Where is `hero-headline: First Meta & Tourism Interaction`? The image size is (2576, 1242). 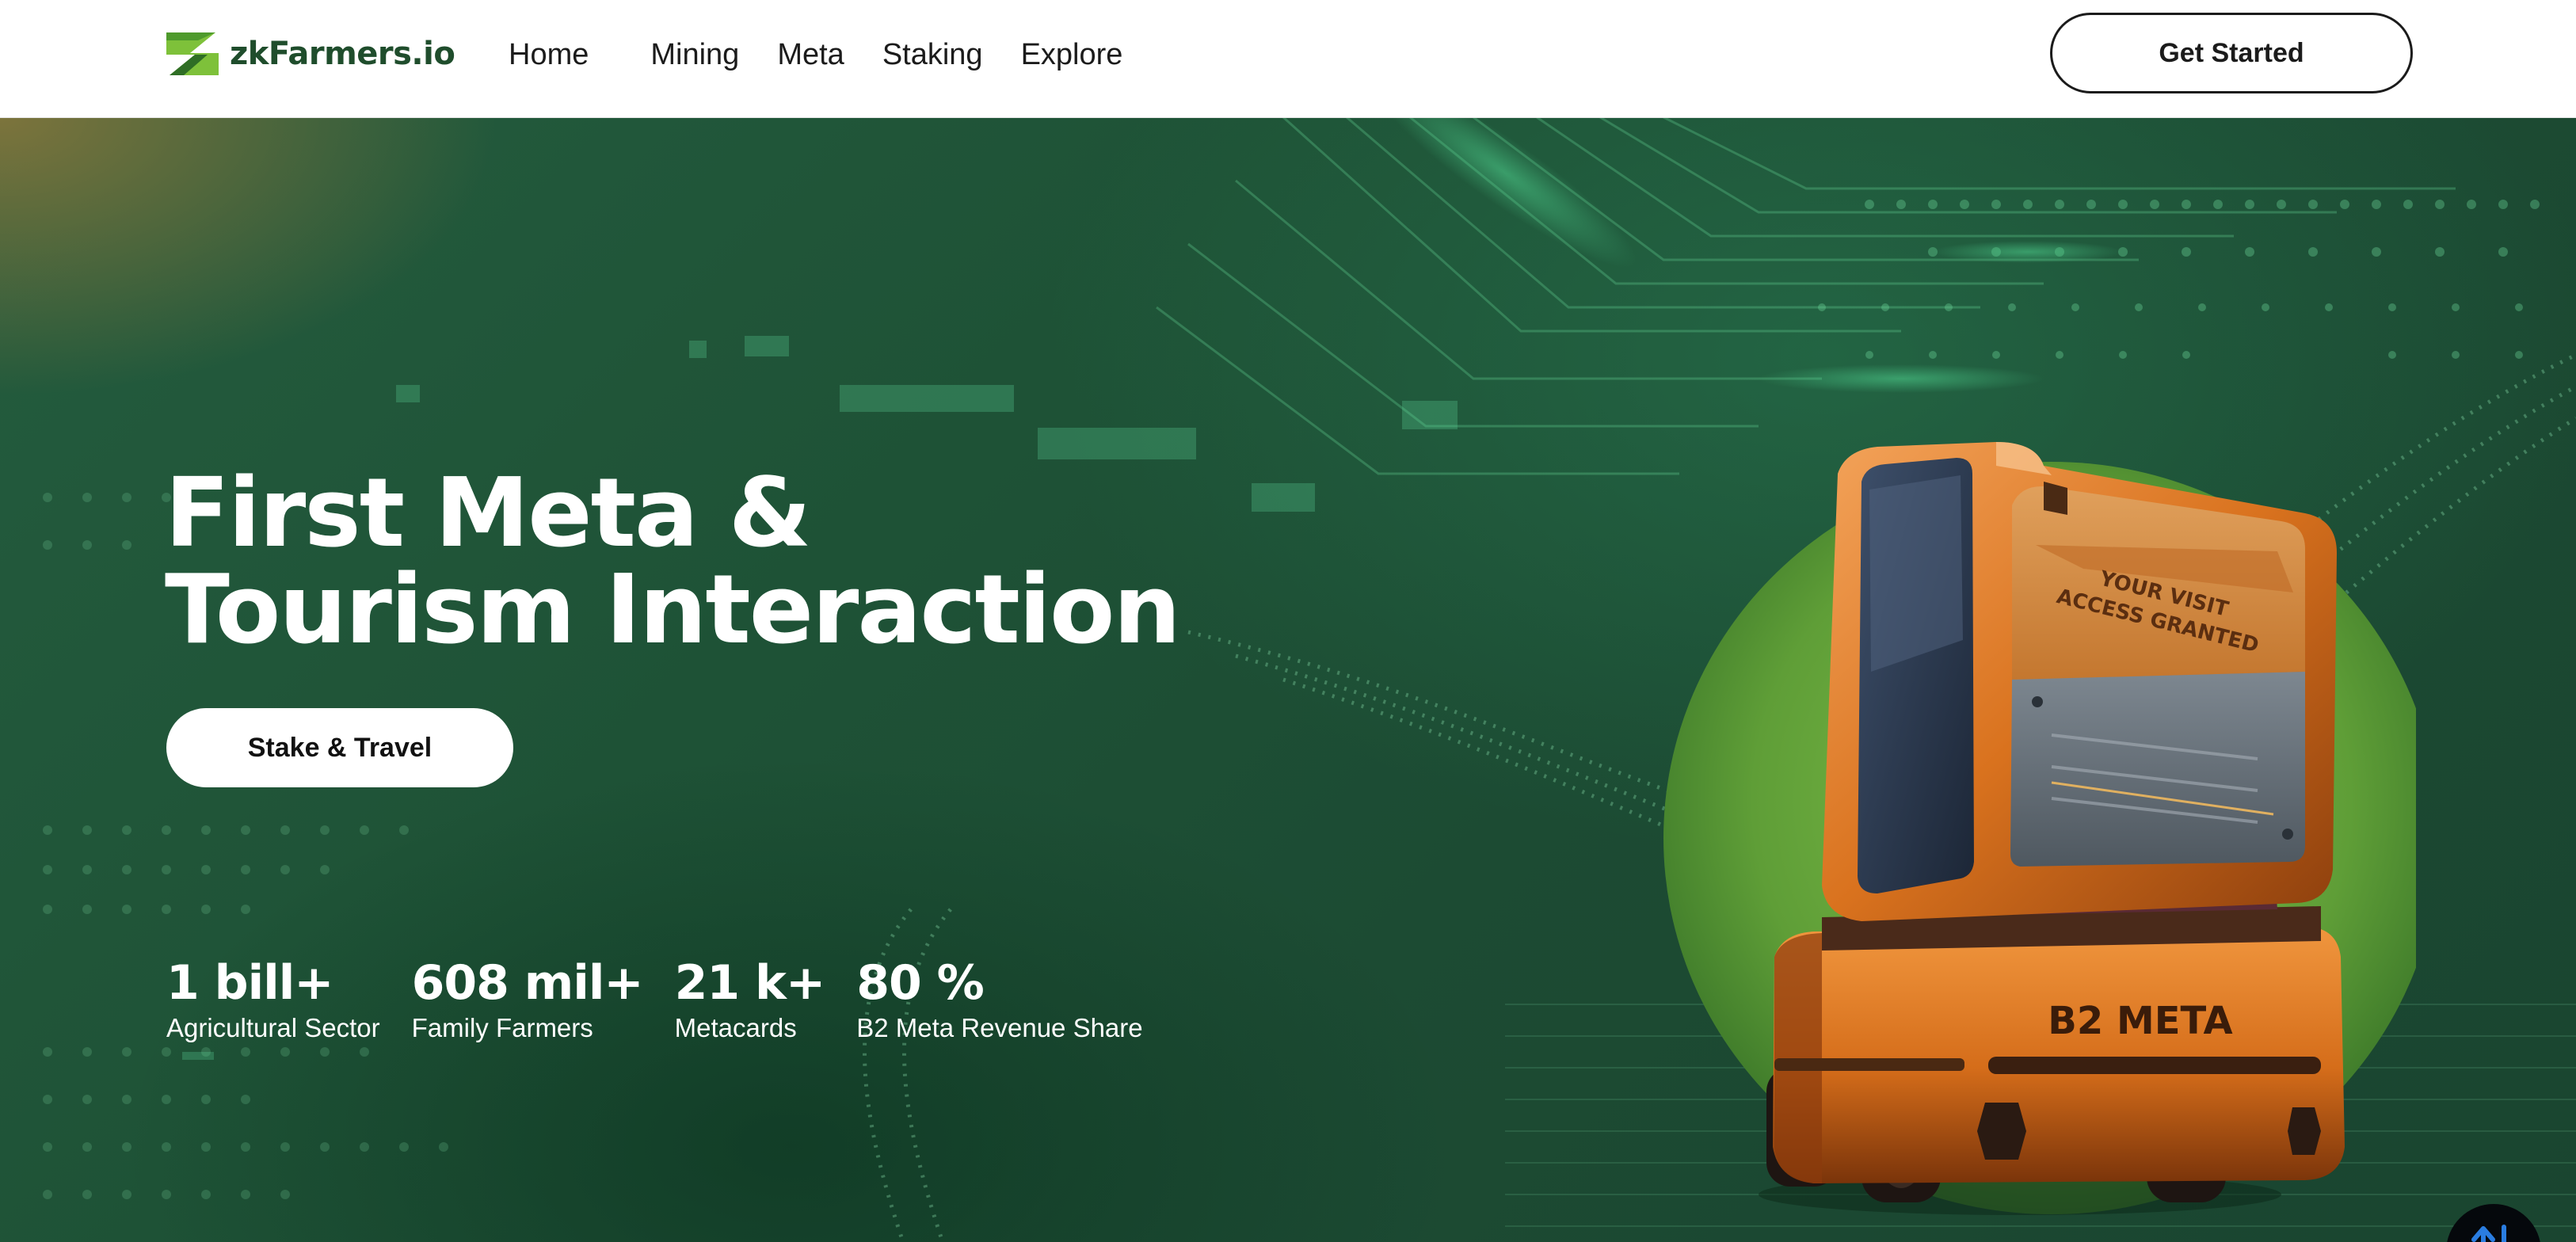
hero-headline: First Meta & Tourism Interaction is located at coordinates (673, 562).